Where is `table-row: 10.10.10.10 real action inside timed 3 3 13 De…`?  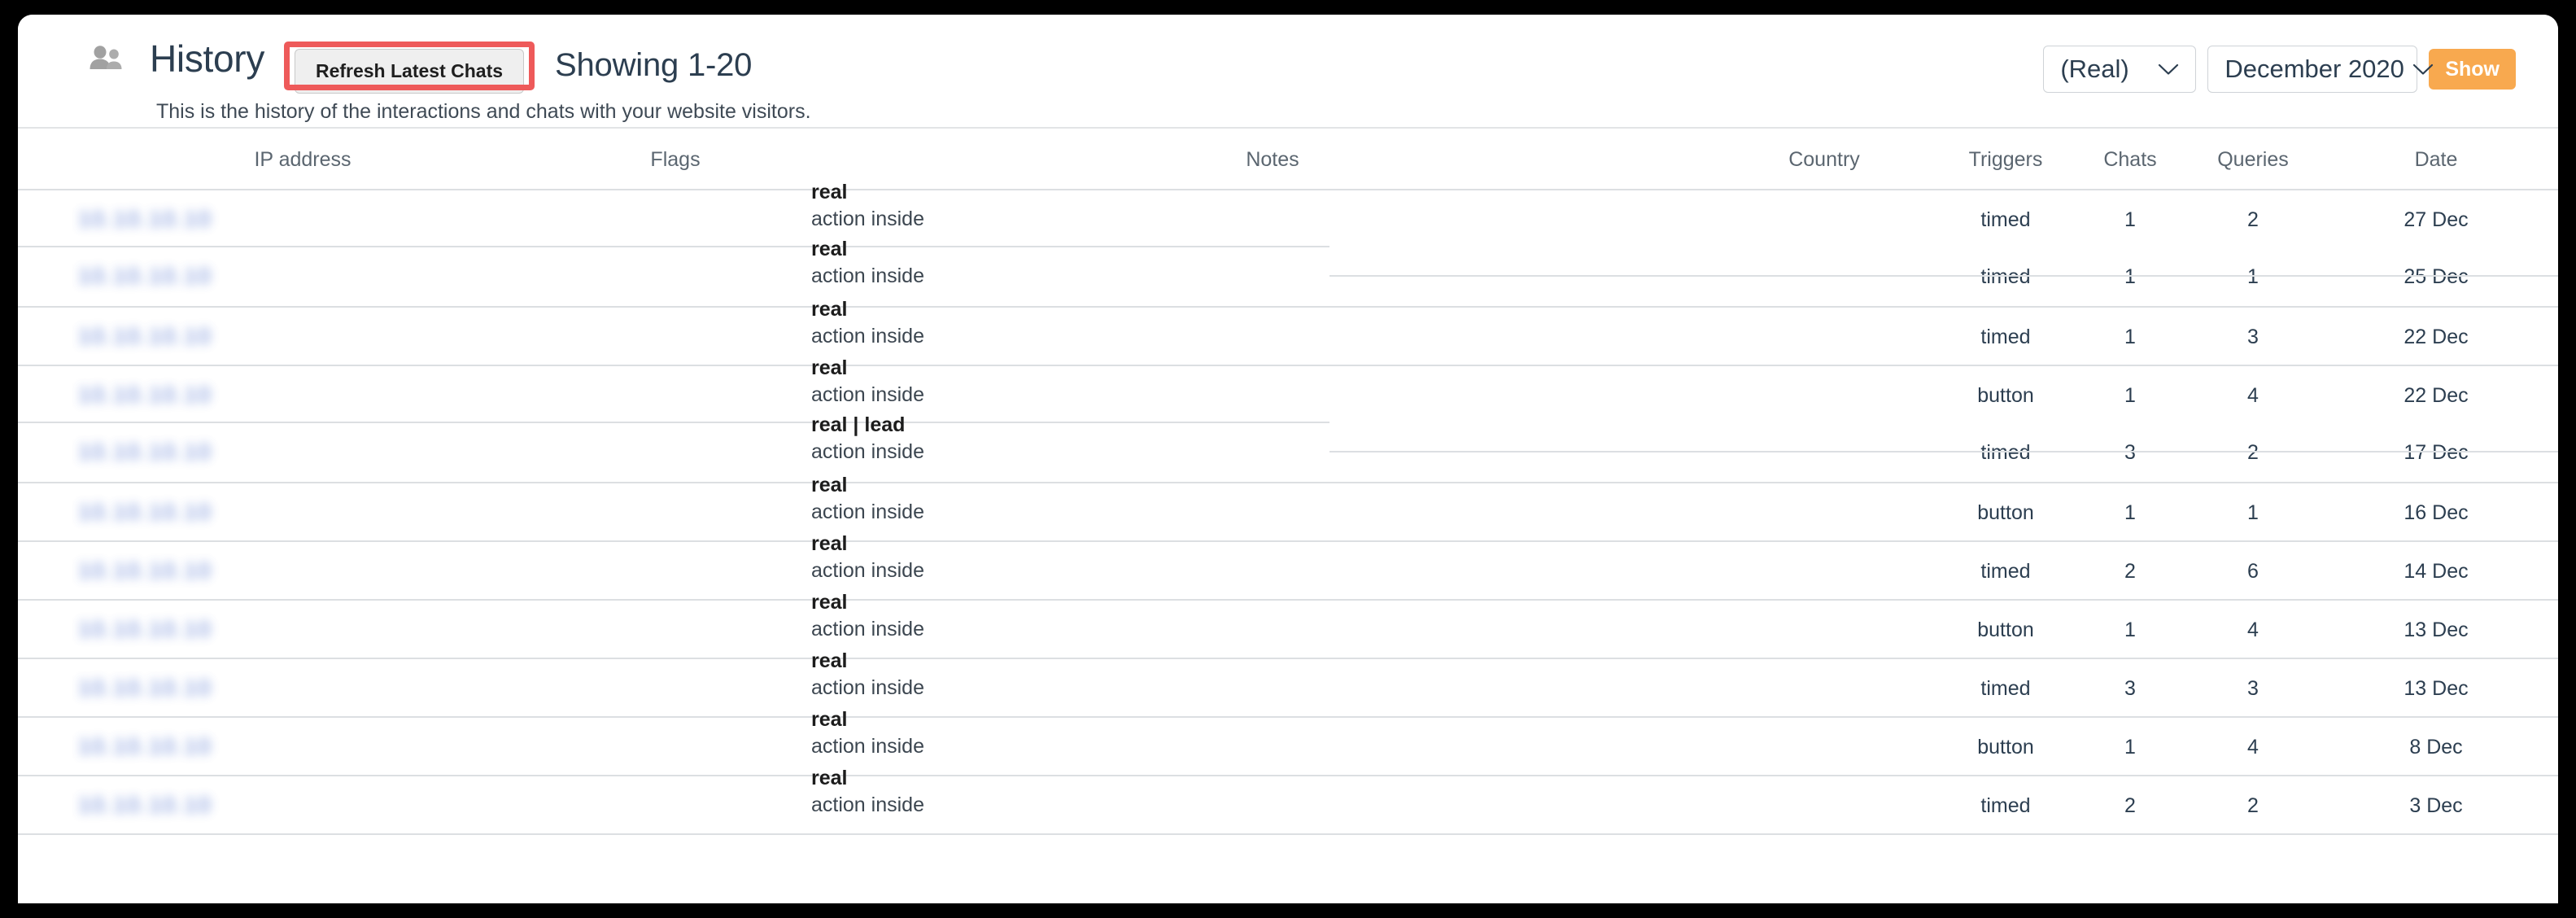 table-row: 10.10.10.10 real action inside timed 3 3 13 De… is located at coordinates (1288, 682).